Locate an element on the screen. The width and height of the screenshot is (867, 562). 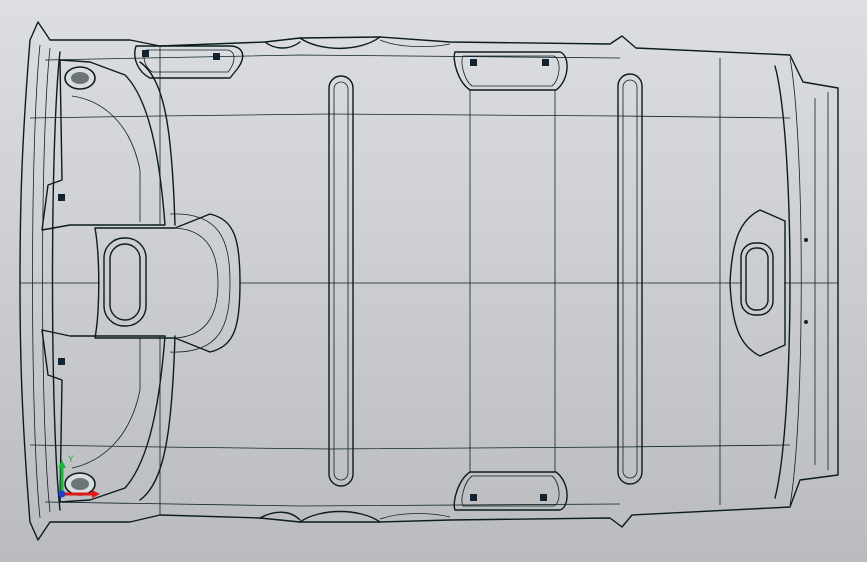
y-axis-arrowhead is located at coordinates (62, 464).